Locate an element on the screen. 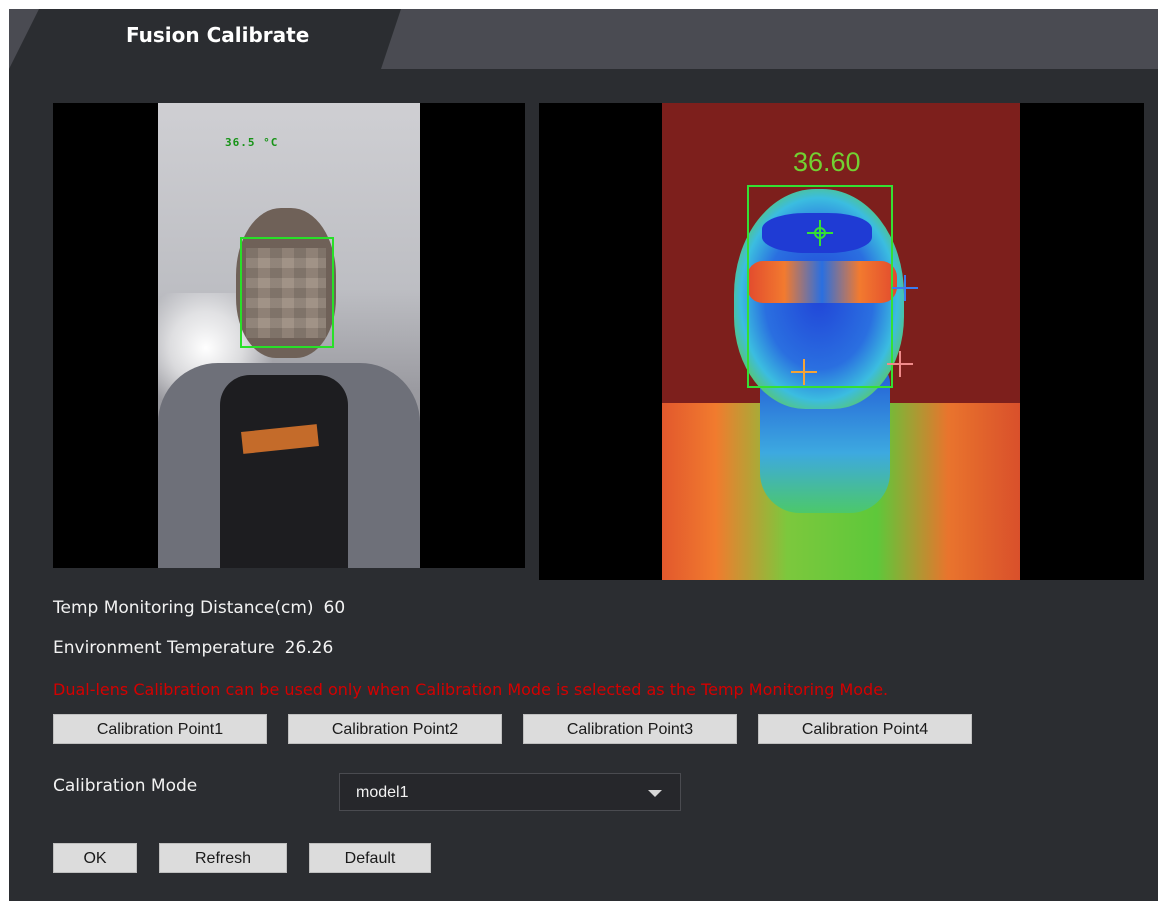 Image resolution: width=1158 pixels, height=901 pixels. face-detection-box is located at coordinates (287, 292).